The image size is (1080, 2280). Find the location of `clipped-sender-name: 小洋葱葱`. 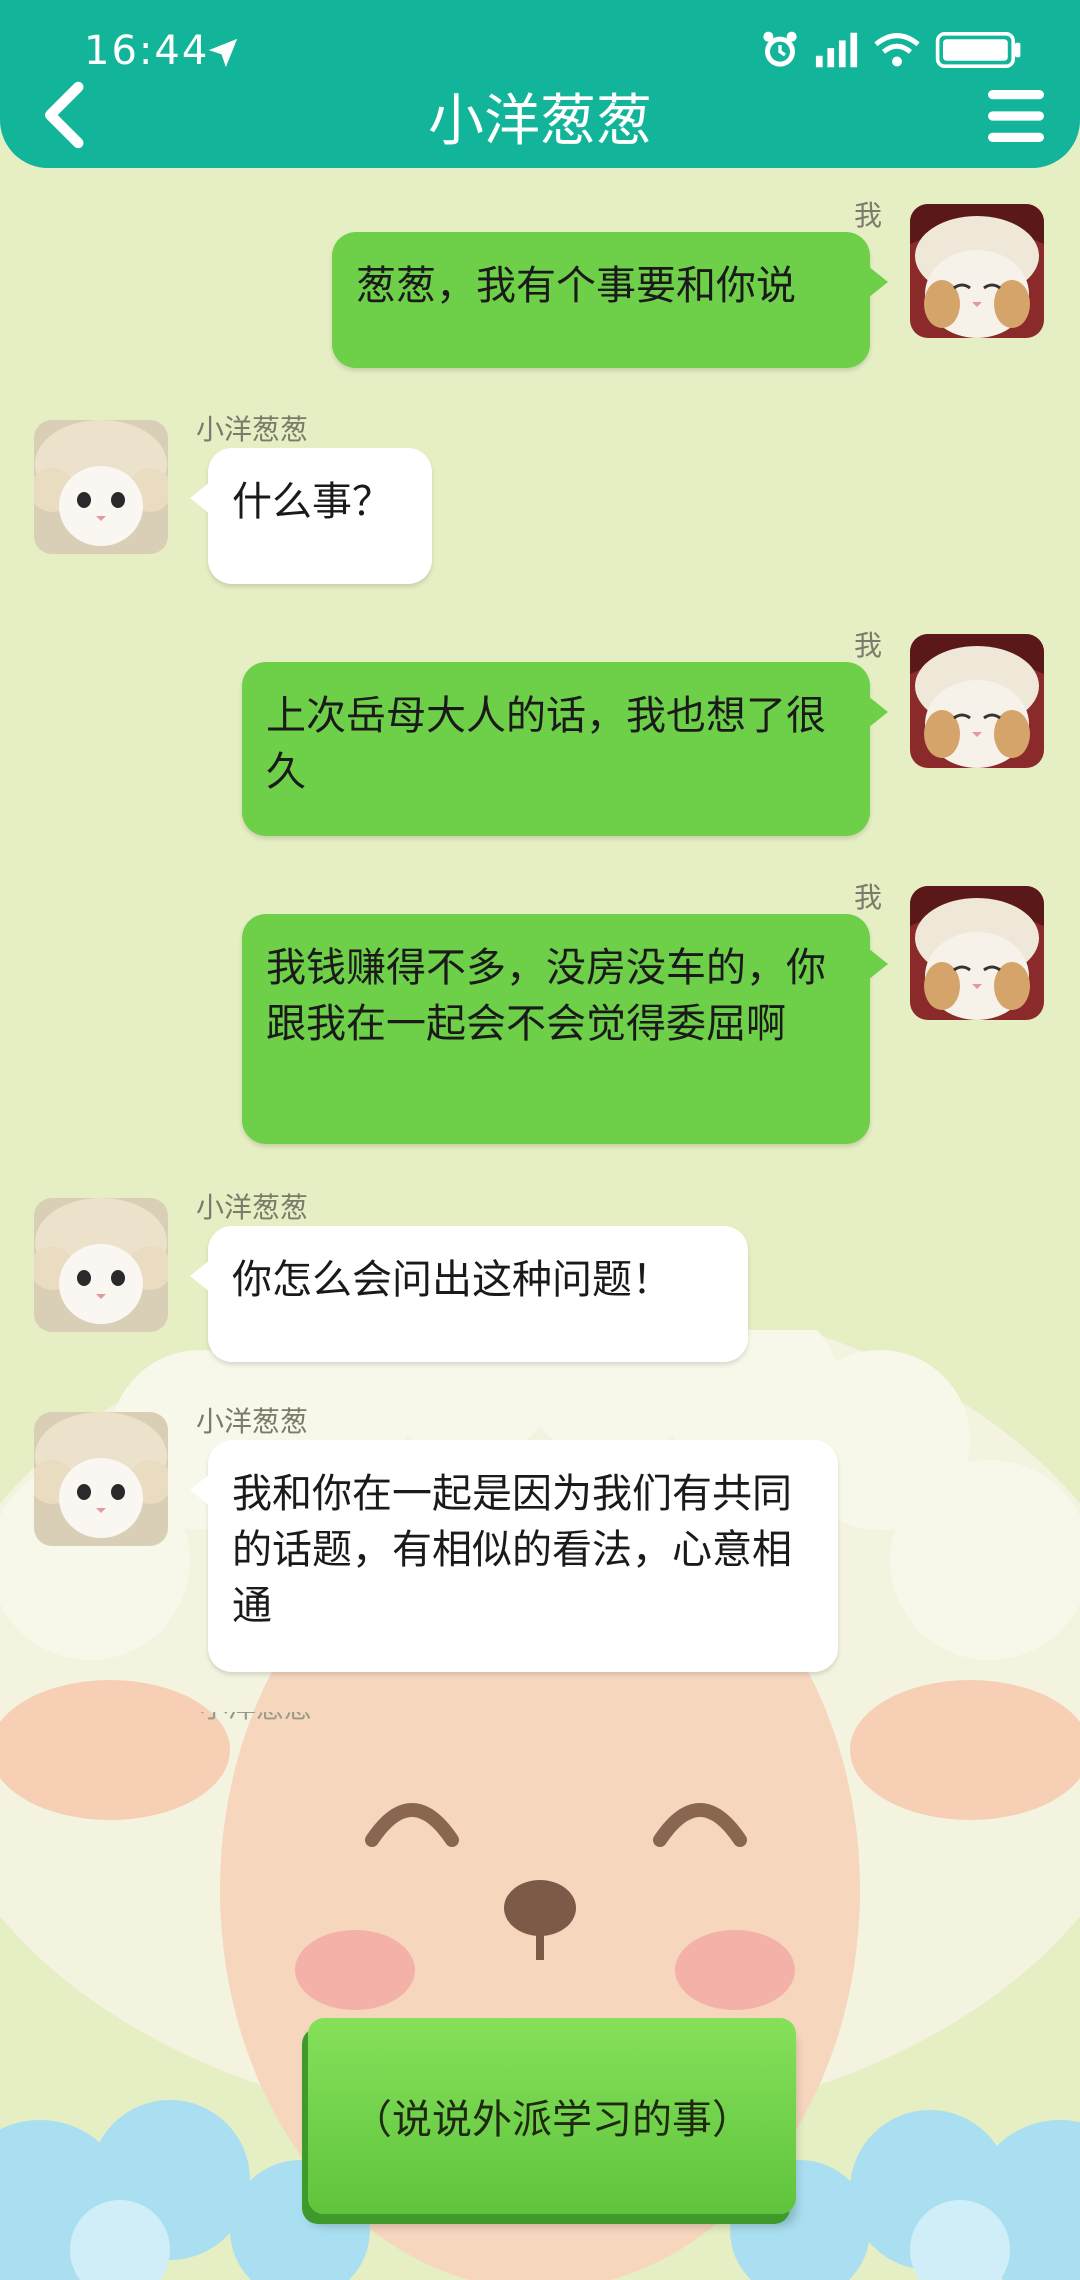

clipped-sender-name: 小洋葱葱 is located at coordinates (265, 1717).